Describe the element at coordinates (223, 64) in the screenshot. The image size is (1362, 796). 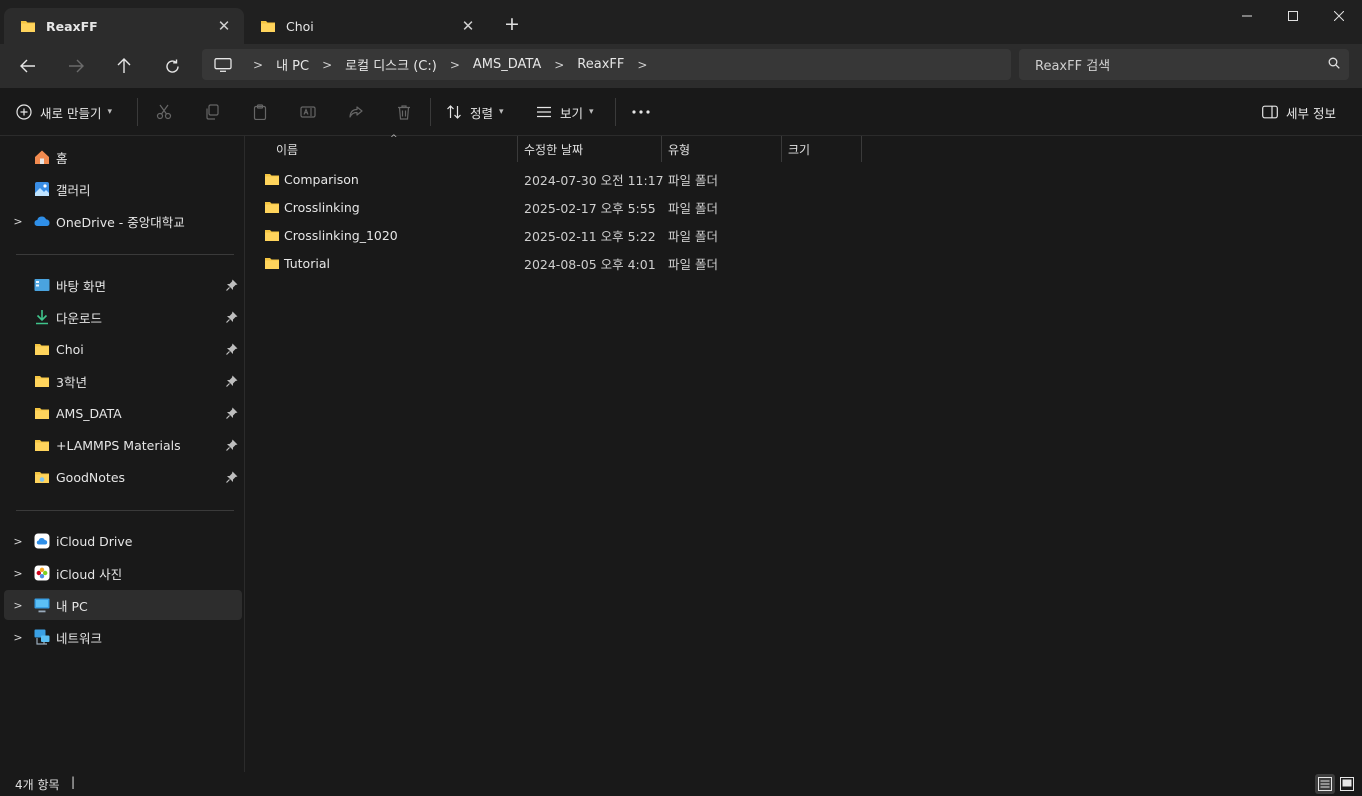
I see `monitor-icon` at that location.